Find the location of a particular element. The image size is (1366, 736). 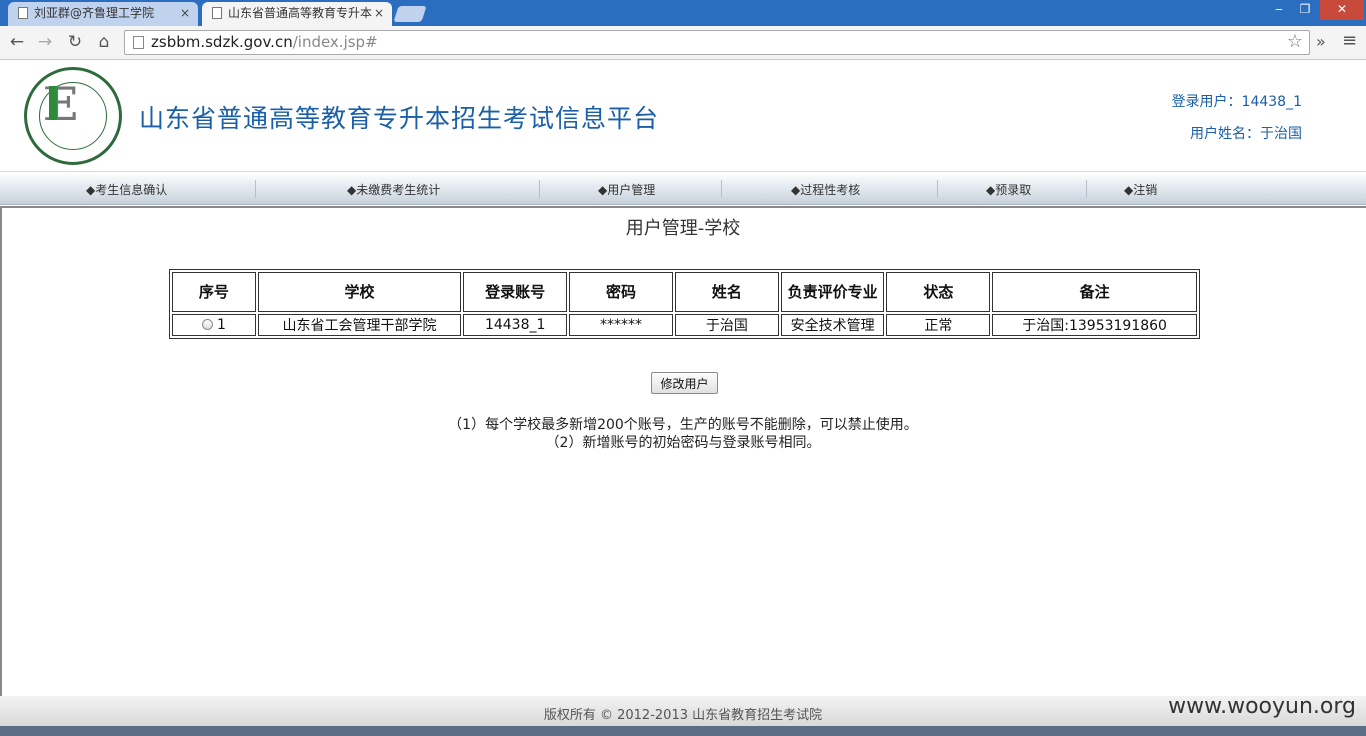

home-icon: ⌂ is located at coordinates (104, 43).